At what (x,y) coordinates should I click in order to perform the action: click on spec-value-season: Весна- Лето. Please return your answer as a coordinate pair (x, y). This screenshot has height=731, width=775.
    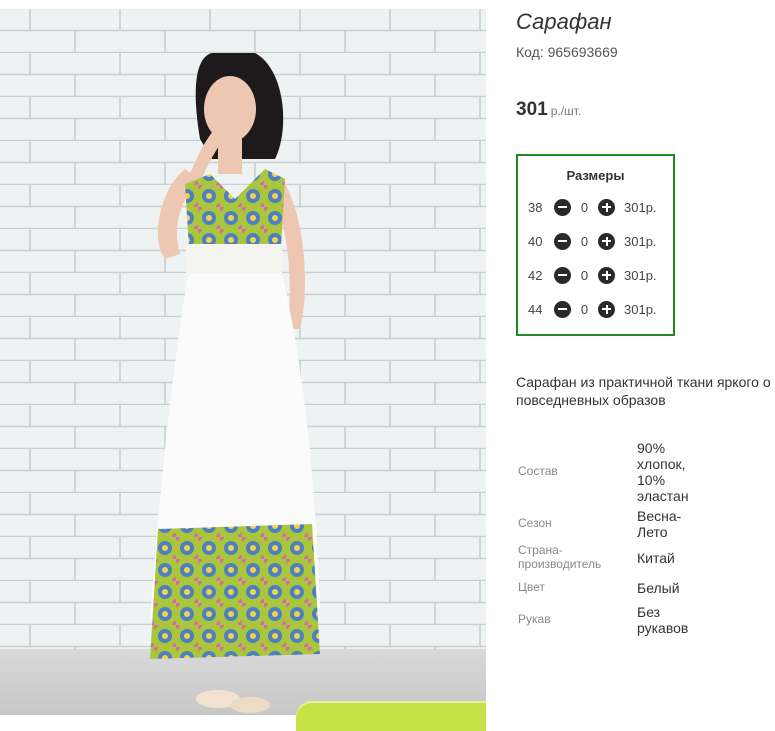
    Looking at the image, I should click on (659, 524).